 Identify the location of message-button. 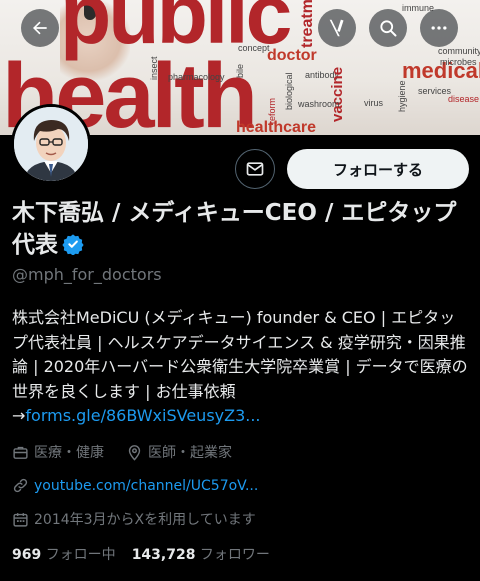
(255, 169).